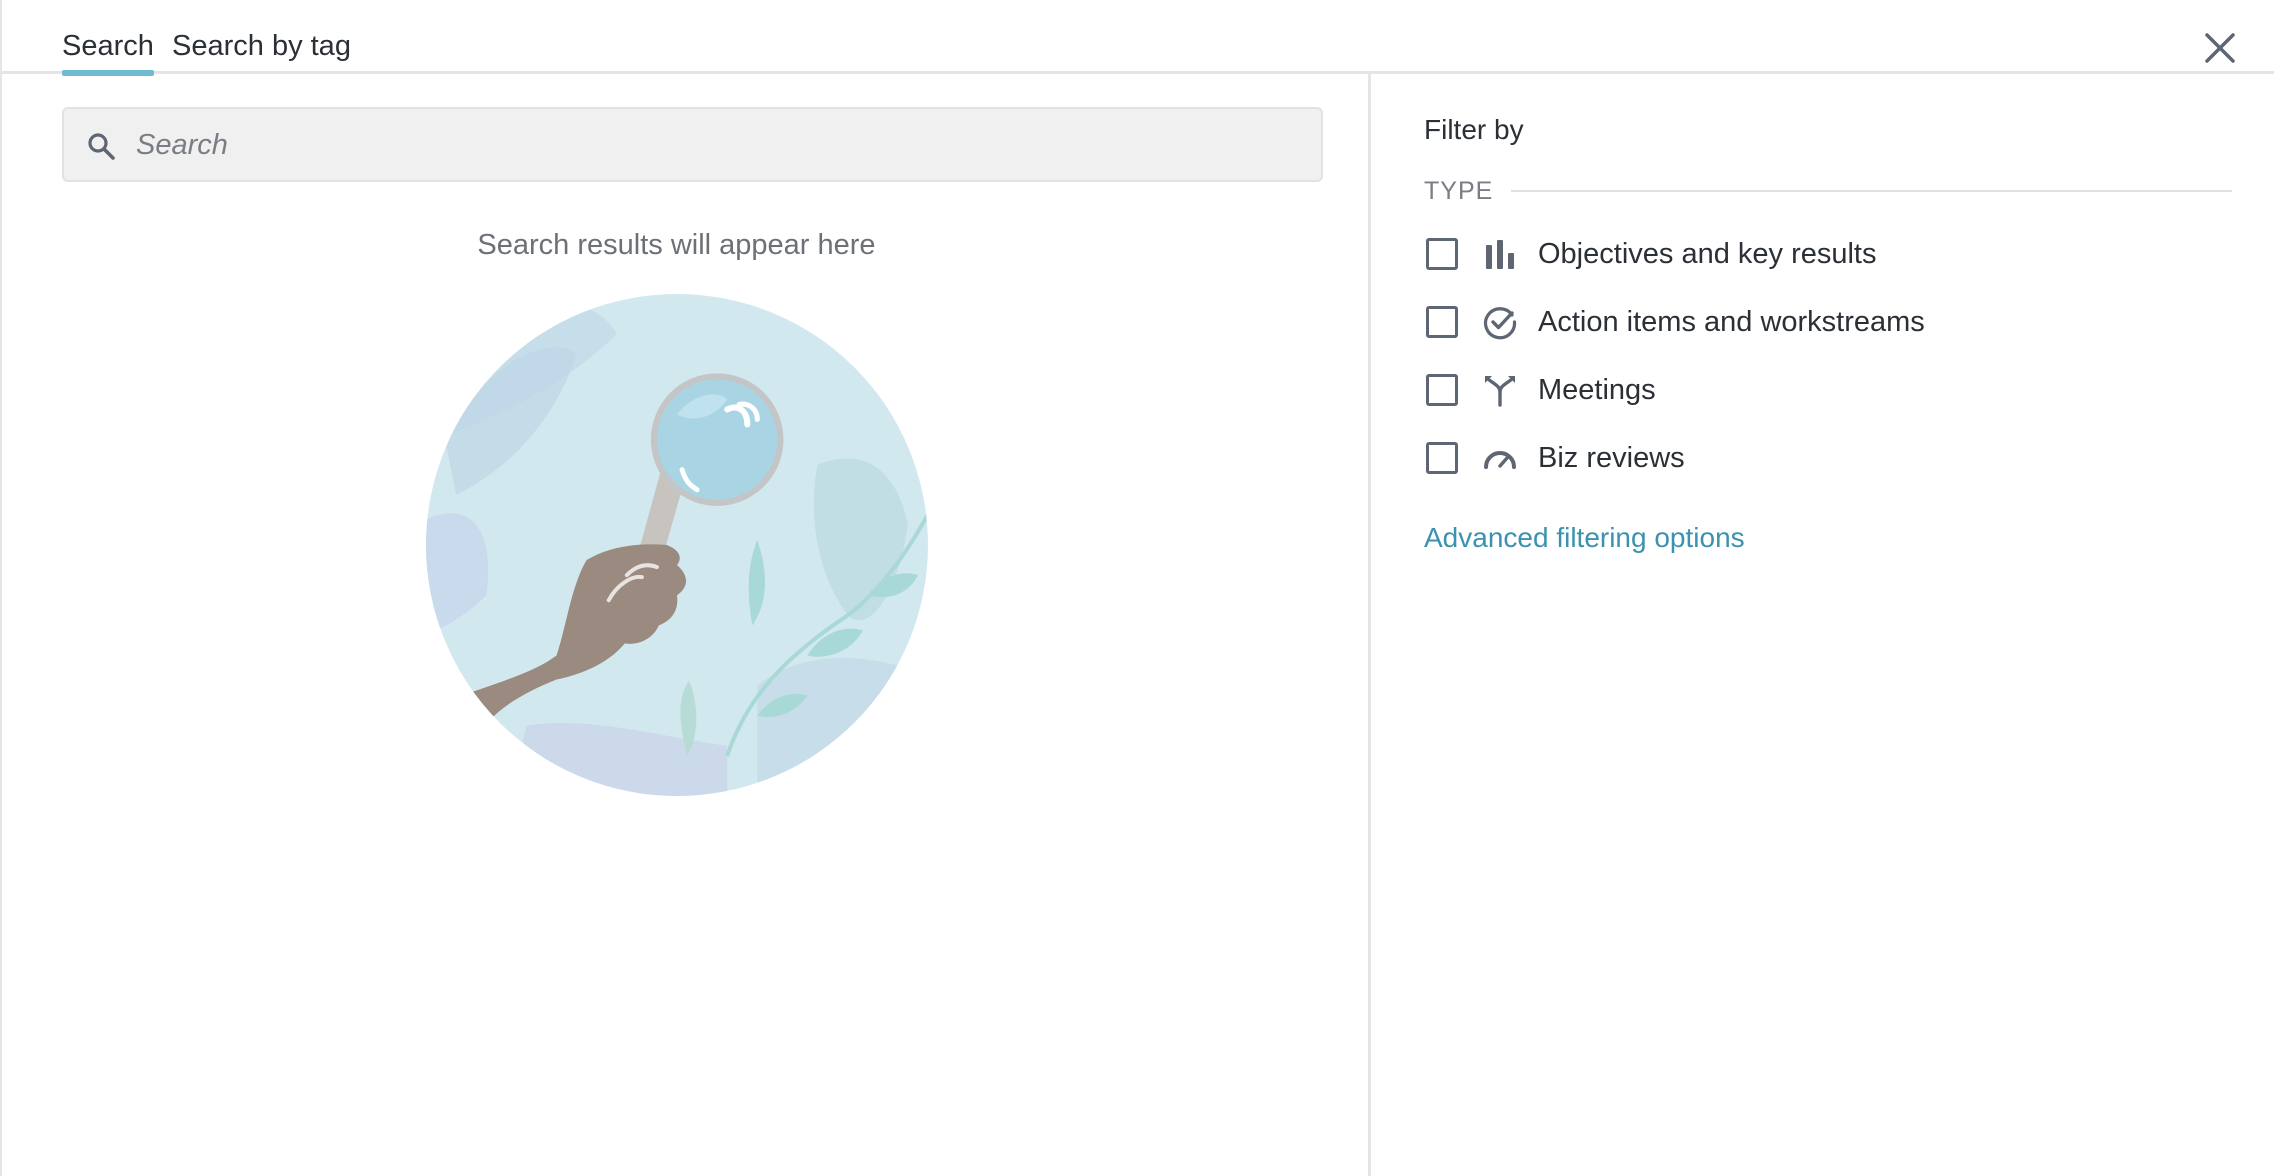 Image resolution: width=2274 pixels, height=1176 pixels. What do you see at coordinates (1871, 191) in the screenshot?
I see `section-divider` at bounding box center [1871, 191].